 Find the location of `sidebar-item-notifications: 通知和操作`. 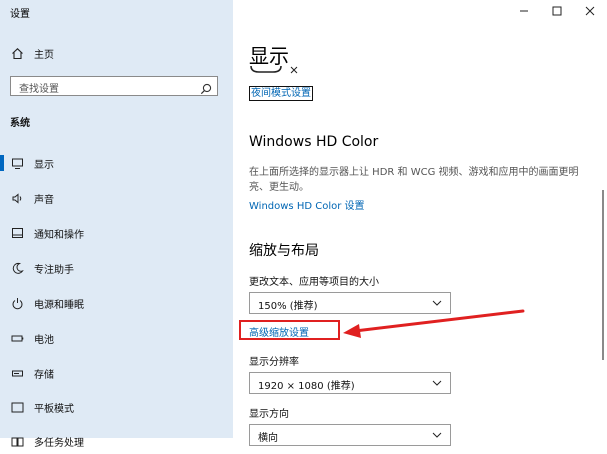

sidebar-item-notifications: 通知和操作 is located at coordinates (116, 233).